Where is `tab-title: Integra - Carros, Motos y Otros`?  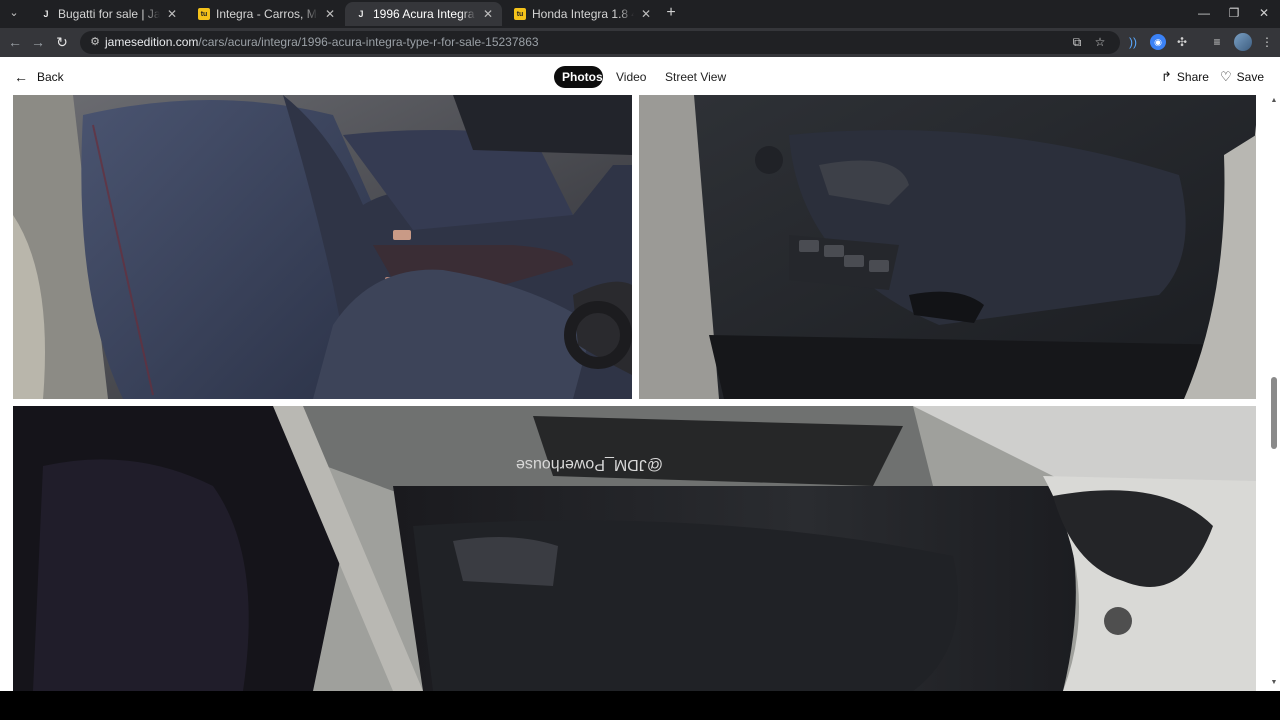 tab-title: Integra - Carros, Motos y Otros is located at coordinates (267, 14).